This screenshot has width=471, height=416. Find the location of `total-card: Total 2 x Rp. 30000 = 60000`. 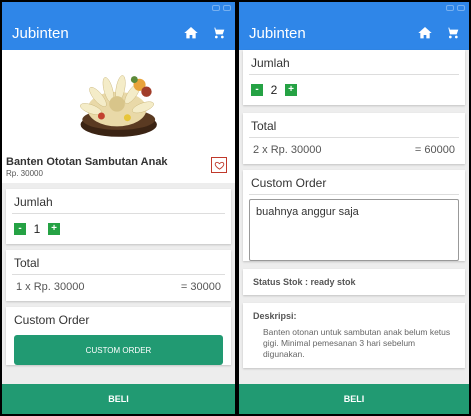

total-card: Total 2 x Rp. 30000 = 60000 is located at coordinates (354, 138).